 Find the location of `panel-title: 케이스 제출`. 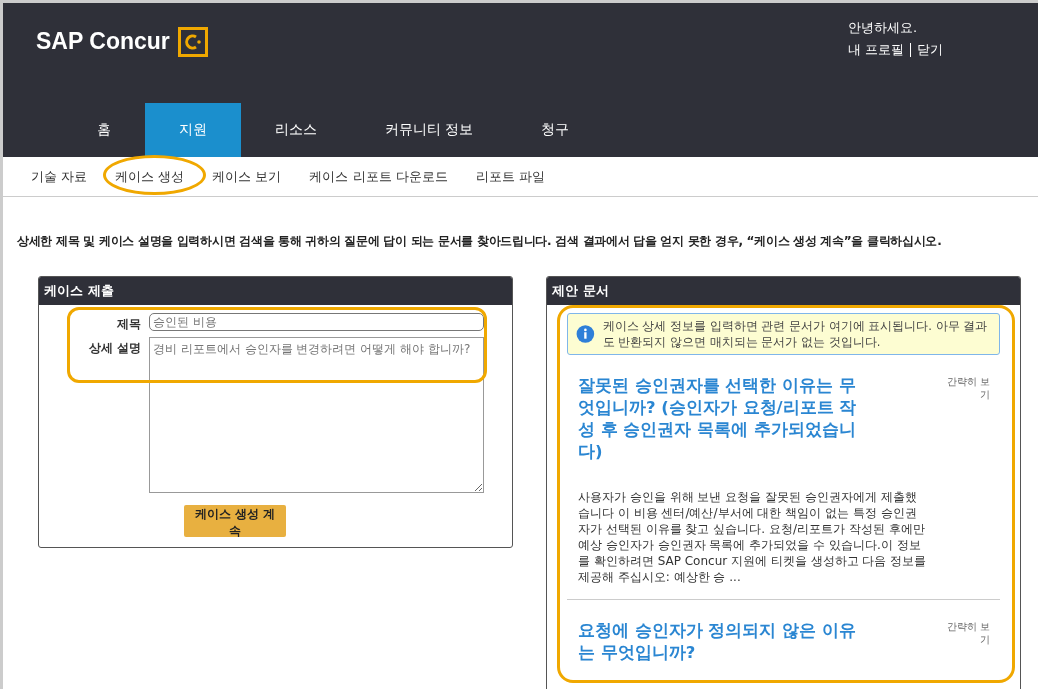

panel-title: 케이스 제출 is located at coordinates (275, 291).